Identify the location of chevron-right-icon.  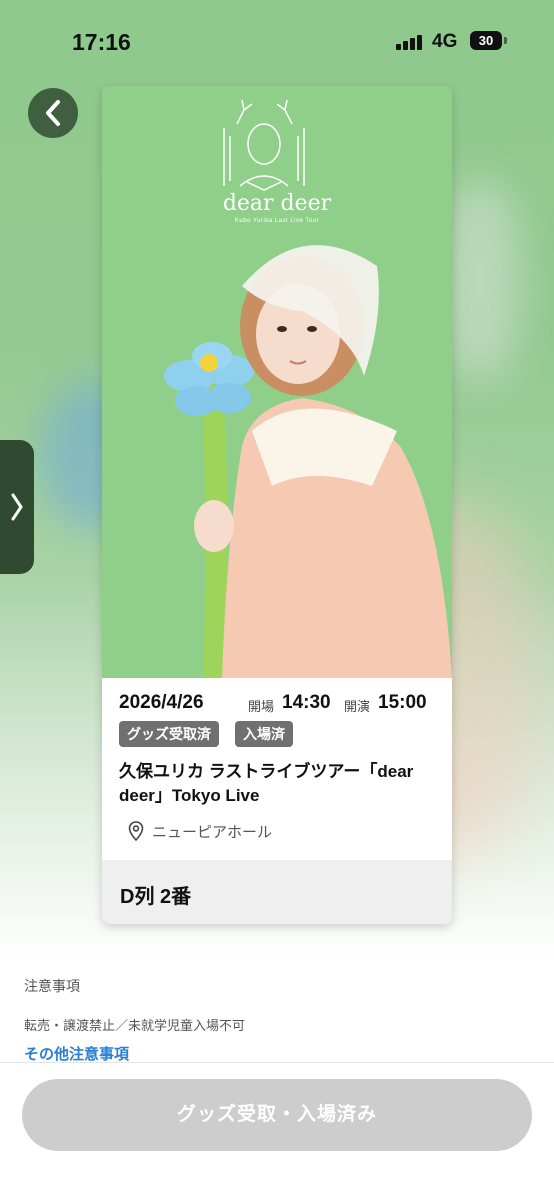
(17, 507).